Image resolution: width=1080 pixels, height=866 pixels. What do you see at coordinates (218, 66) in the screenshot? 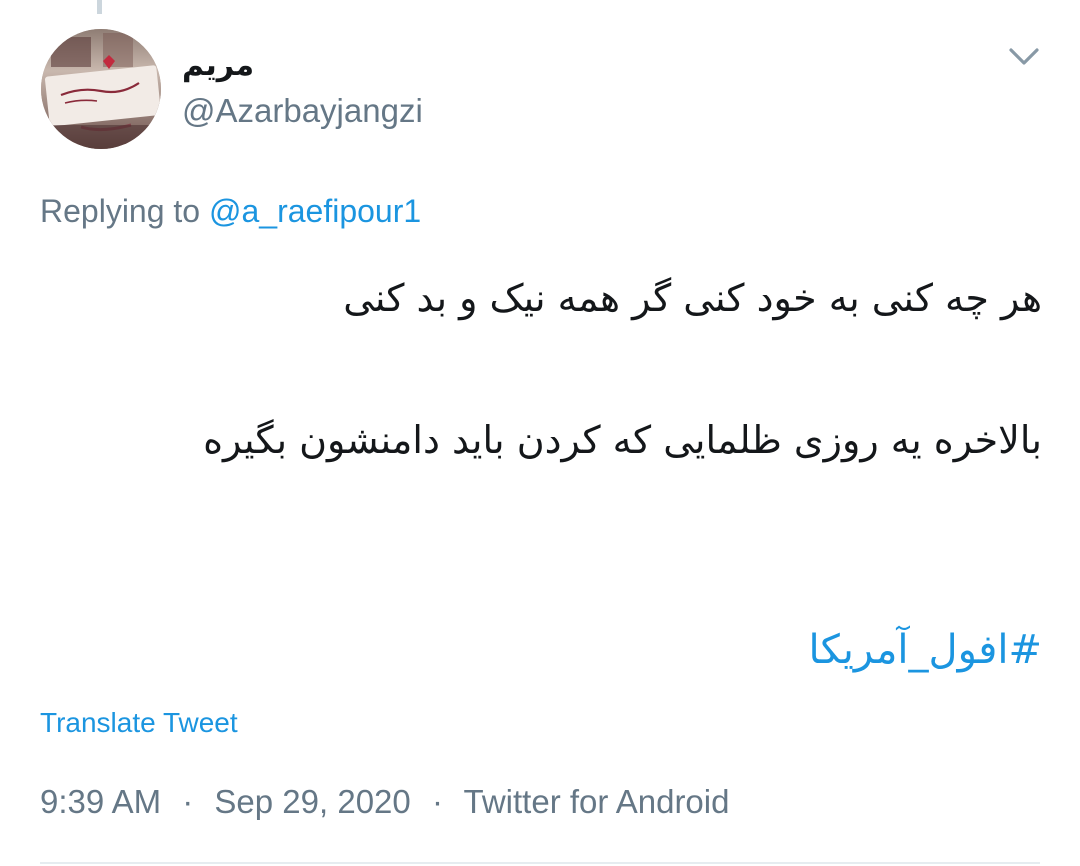
I see `author-display-name: مریم` at bounding box center [218, 66].